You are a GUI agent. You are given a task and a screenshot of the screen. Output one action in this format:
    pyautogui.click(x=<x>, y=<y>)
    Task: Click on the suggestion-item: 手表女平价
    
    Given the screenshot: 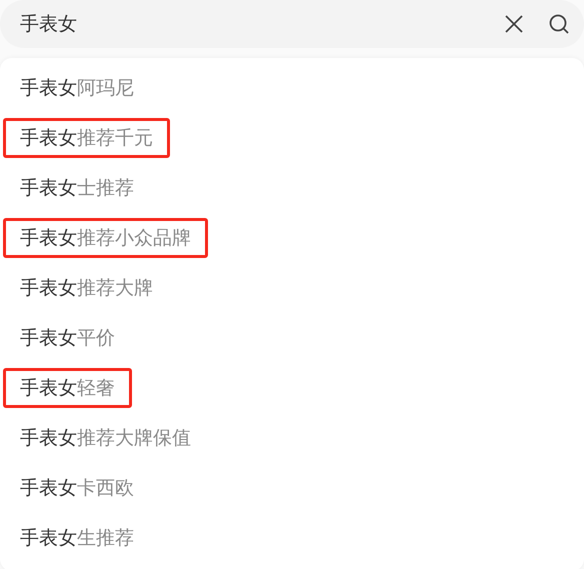 What is the action you would take?
    pyautogui.click(x=67, y=338)
    